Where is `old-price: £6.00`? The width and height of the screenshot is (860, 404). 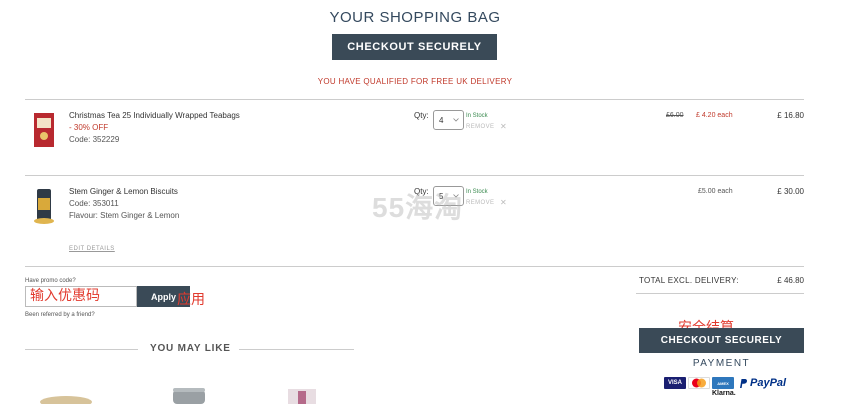
old-price: £6.00 is located at coordinates (675, 115).